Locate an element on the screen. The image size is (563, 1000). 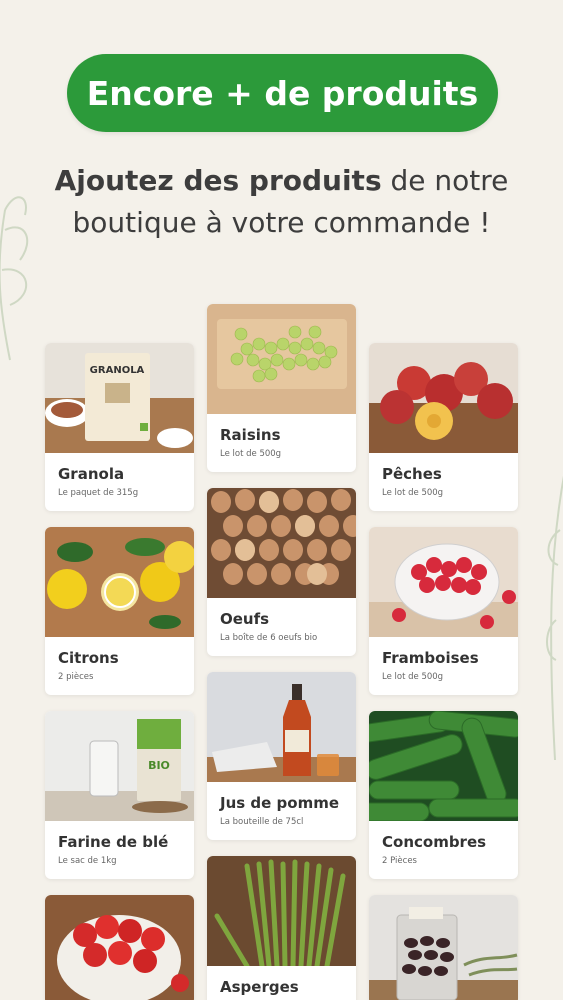
product-info: Granola Le paquet de 315g is located at coordinates (119, 482).